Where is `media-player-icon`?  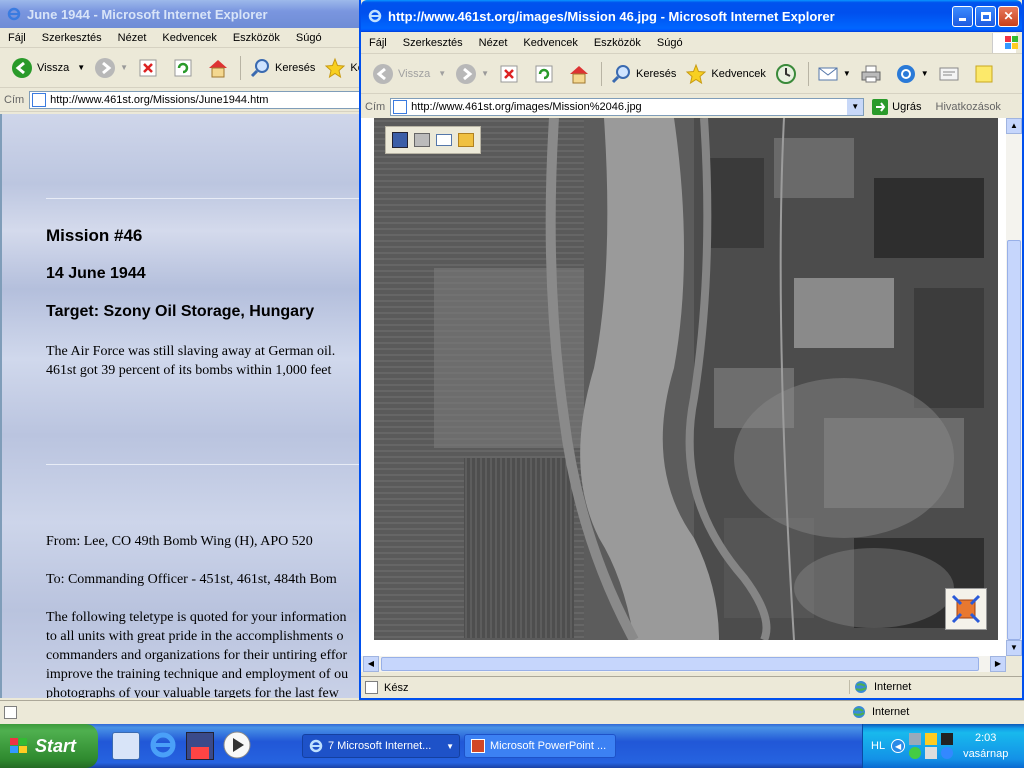
media-player-icon is located at coordinates (237, 746).